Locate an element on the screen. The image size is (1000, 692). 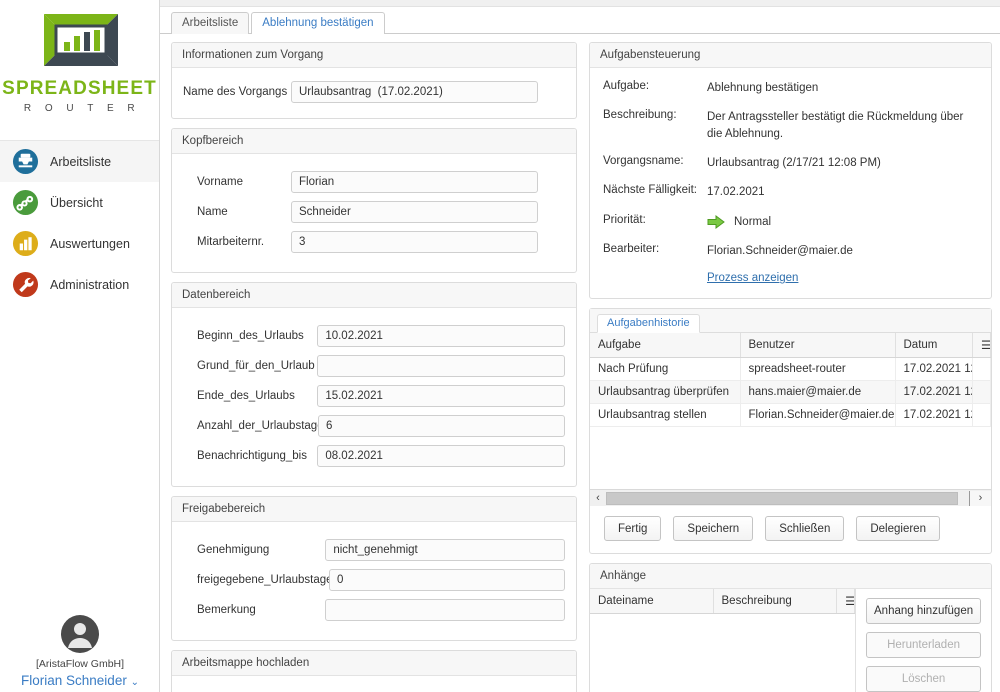
task-row-prioritaet: Priorität: Normal is located at coordinates (790, 222).